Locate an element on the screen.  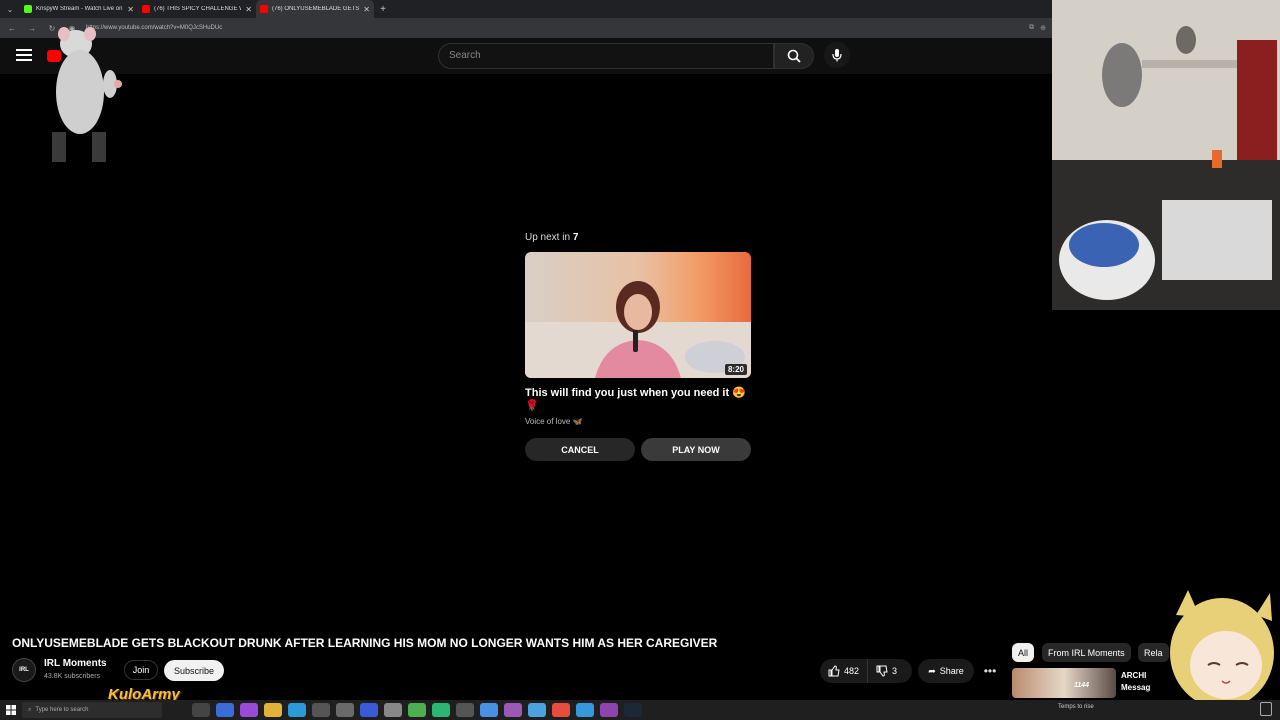
share-label: Share is located at coordinates (951, 671).